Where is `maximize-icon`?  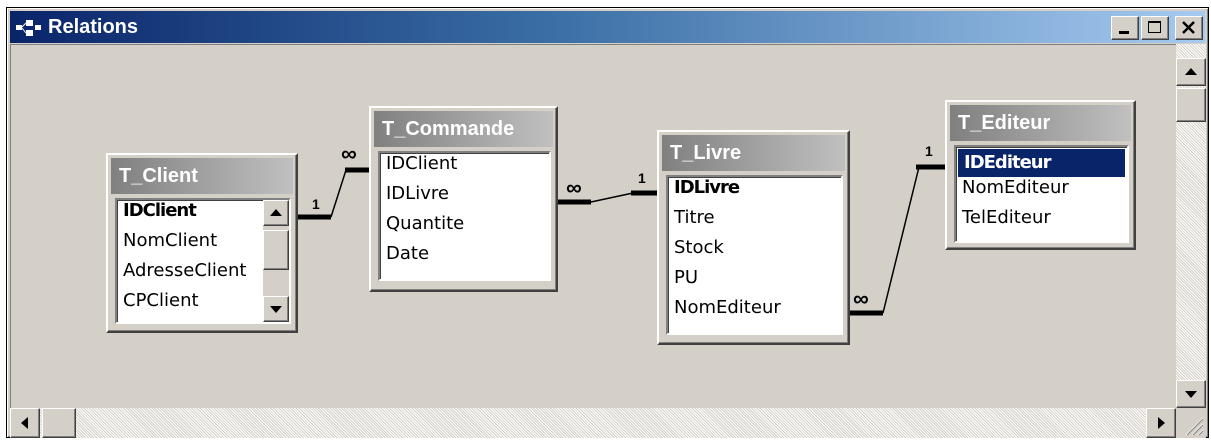 maximize-icon is located at coordinates (1154, 27).